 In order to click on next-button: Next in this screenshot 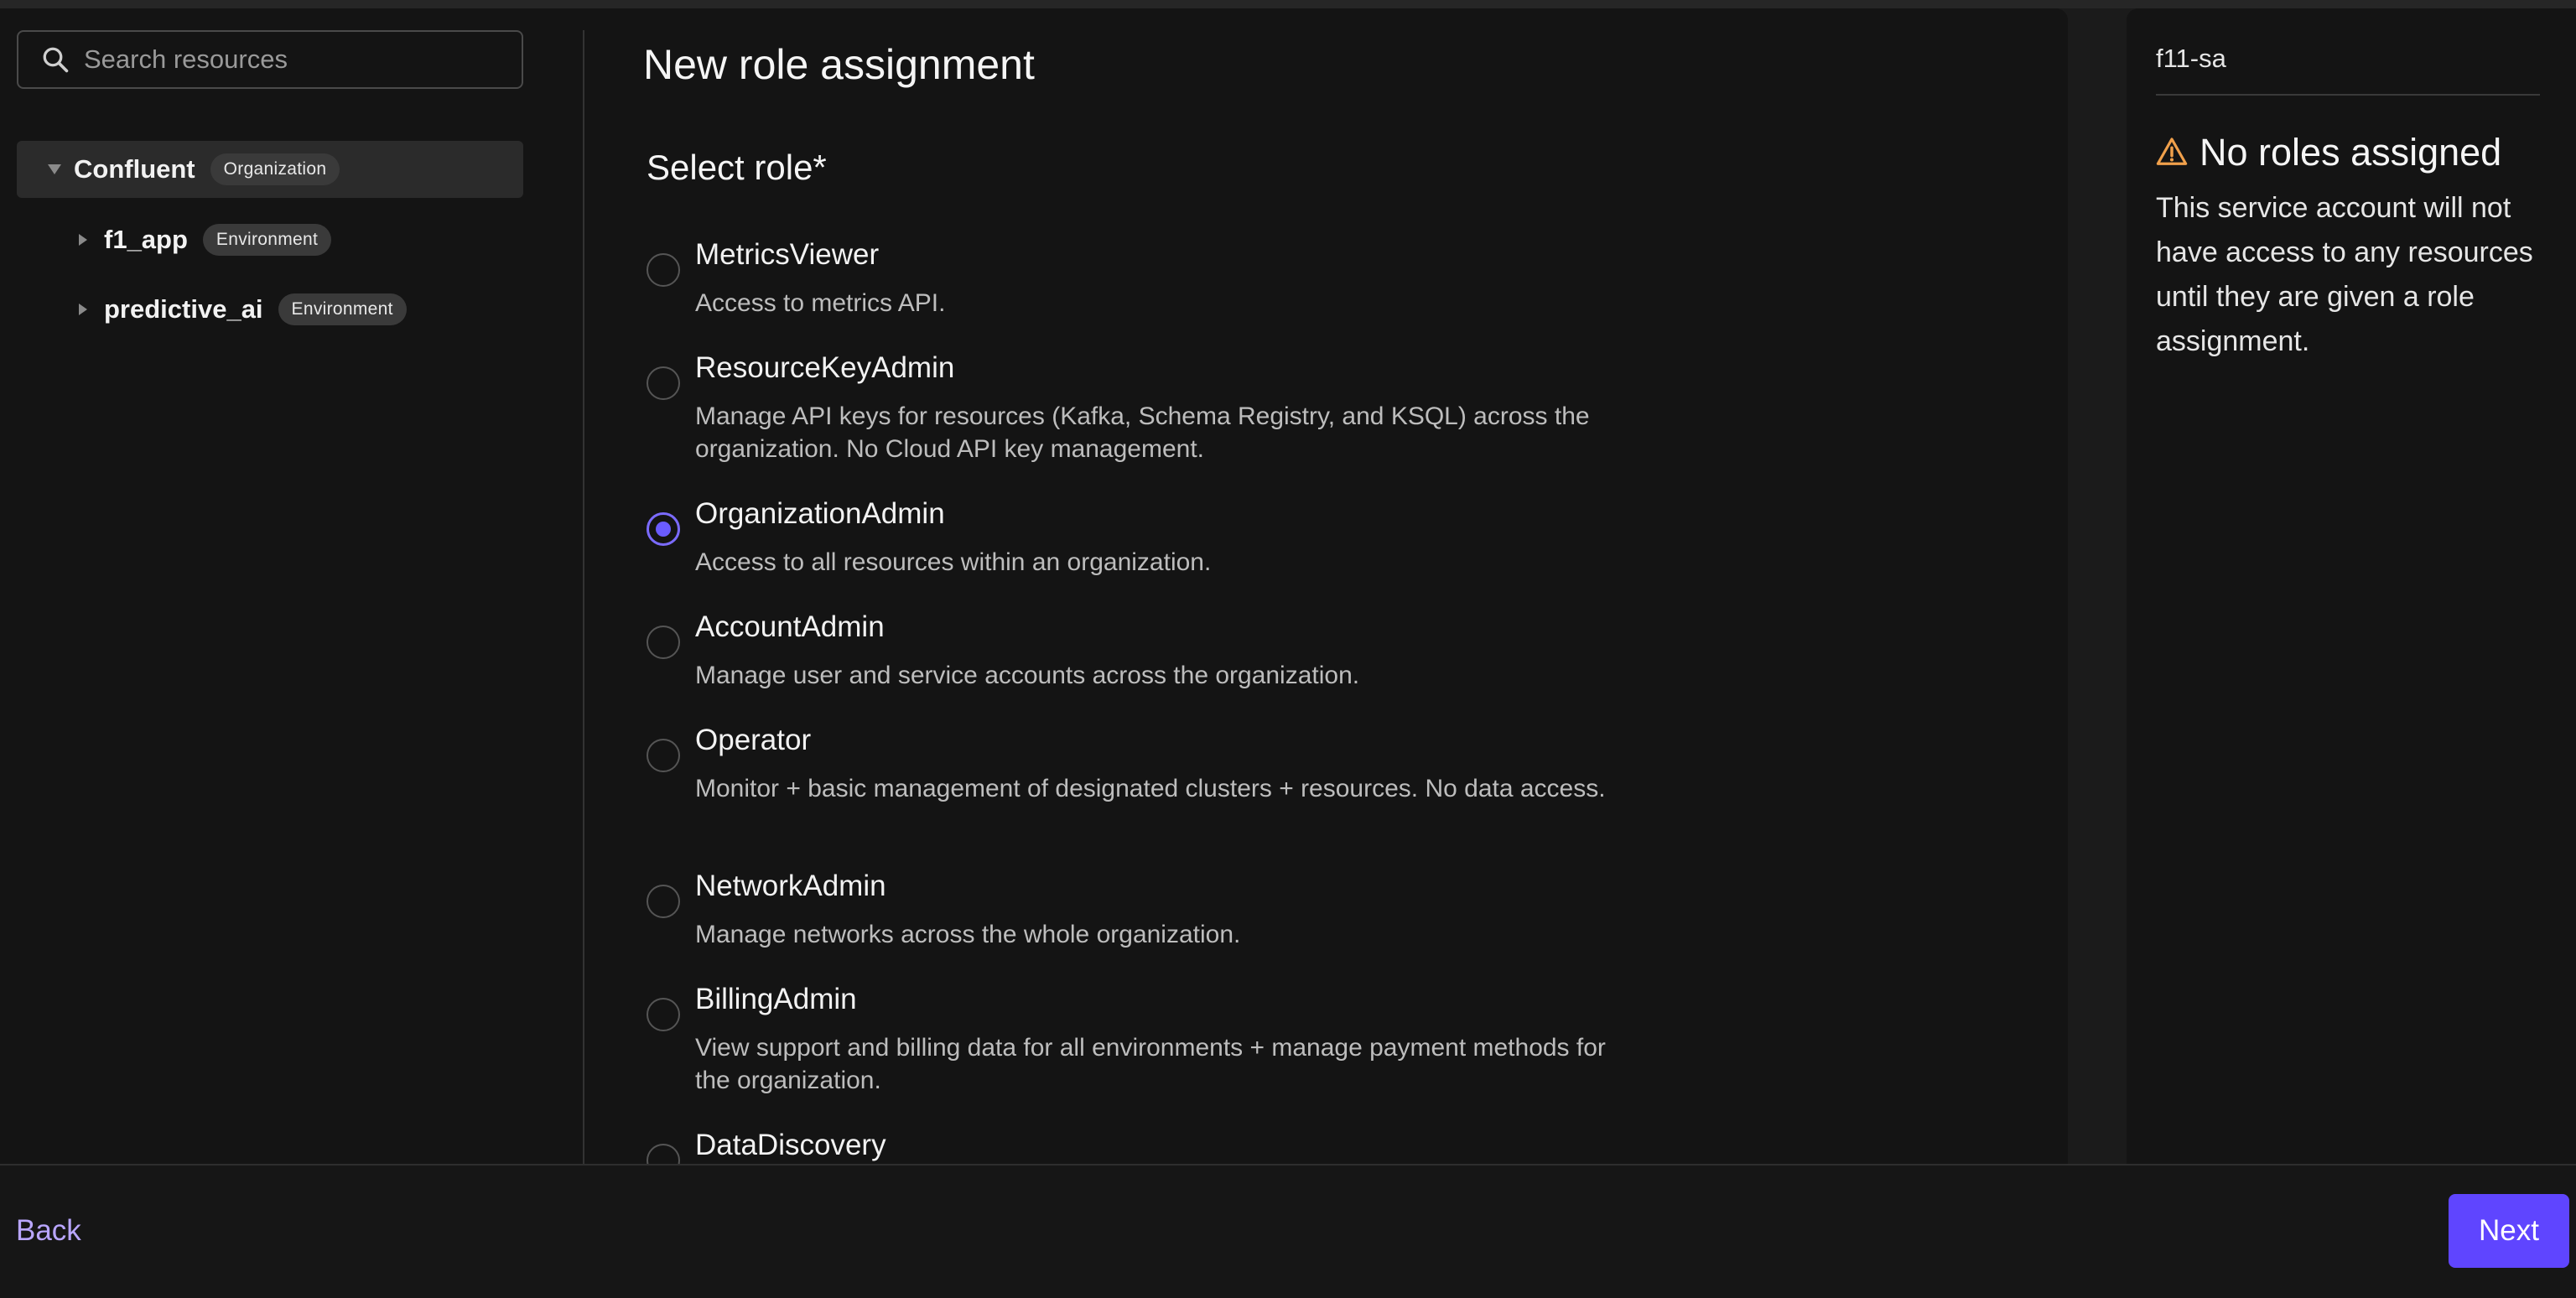, I will do `click(2509, 1231)`.